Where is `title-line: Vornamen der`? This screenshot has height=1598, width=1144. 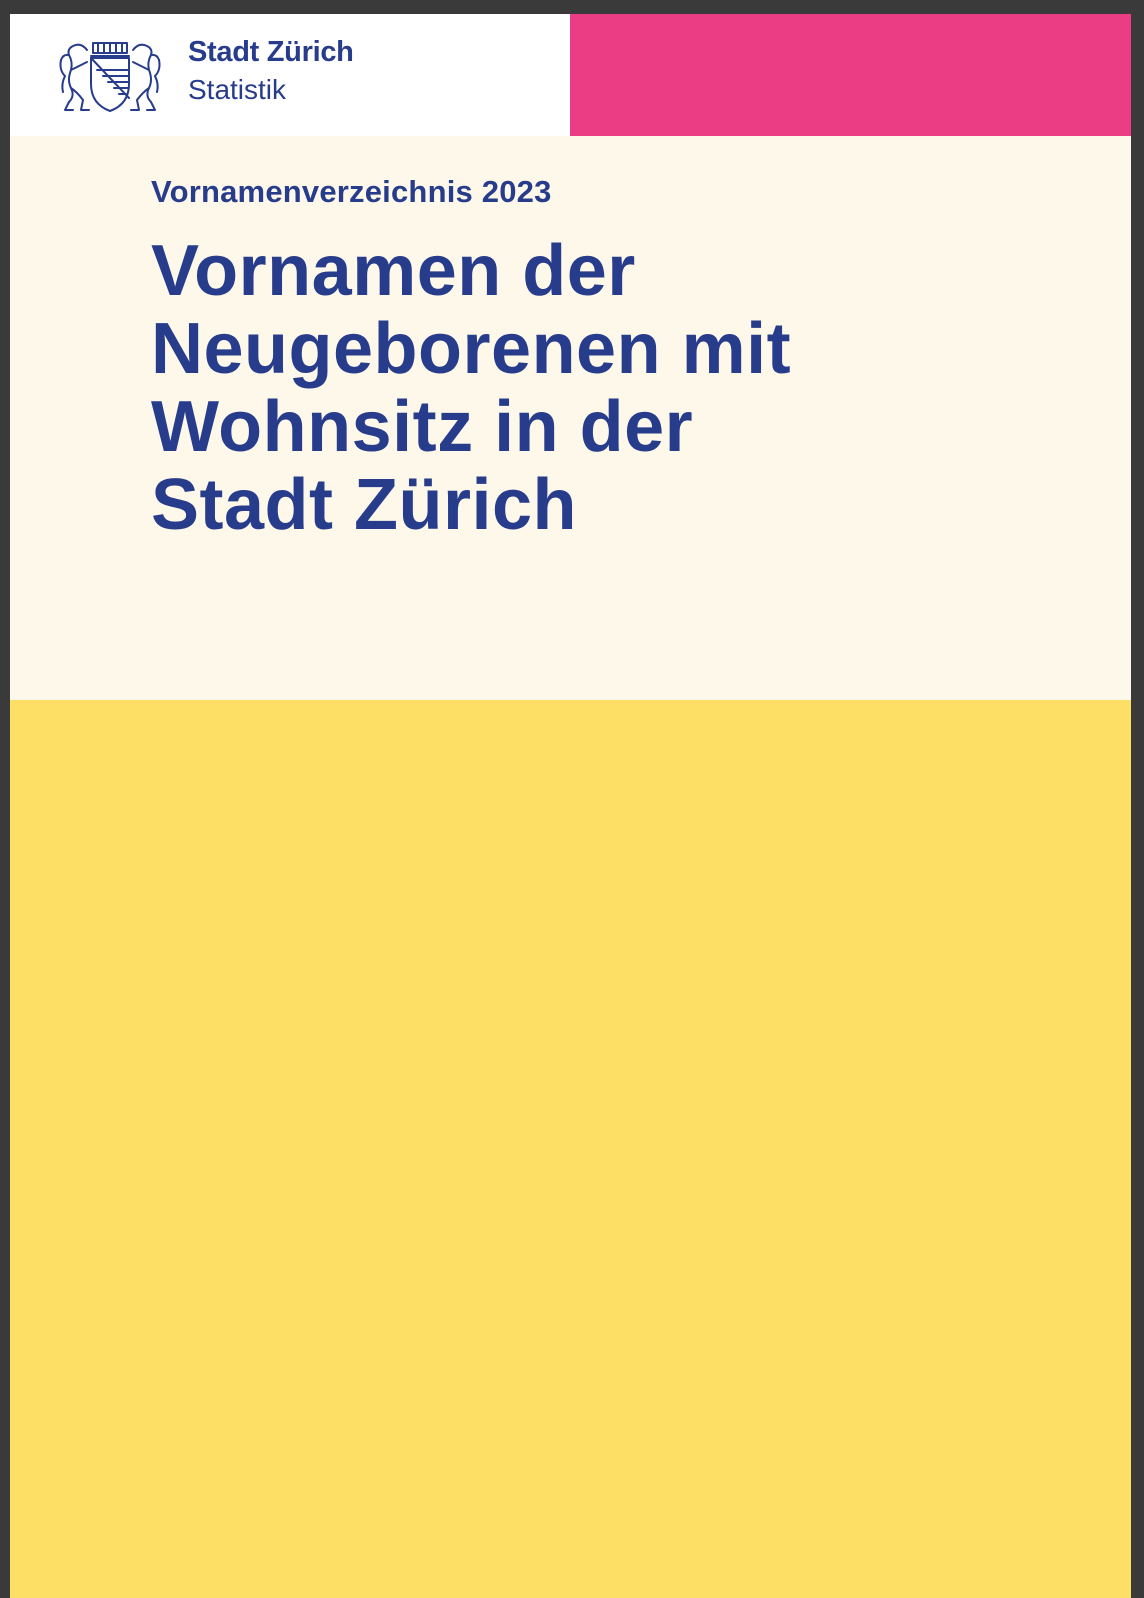
title-line: Vornamen der is located at coordinates (393, 271).